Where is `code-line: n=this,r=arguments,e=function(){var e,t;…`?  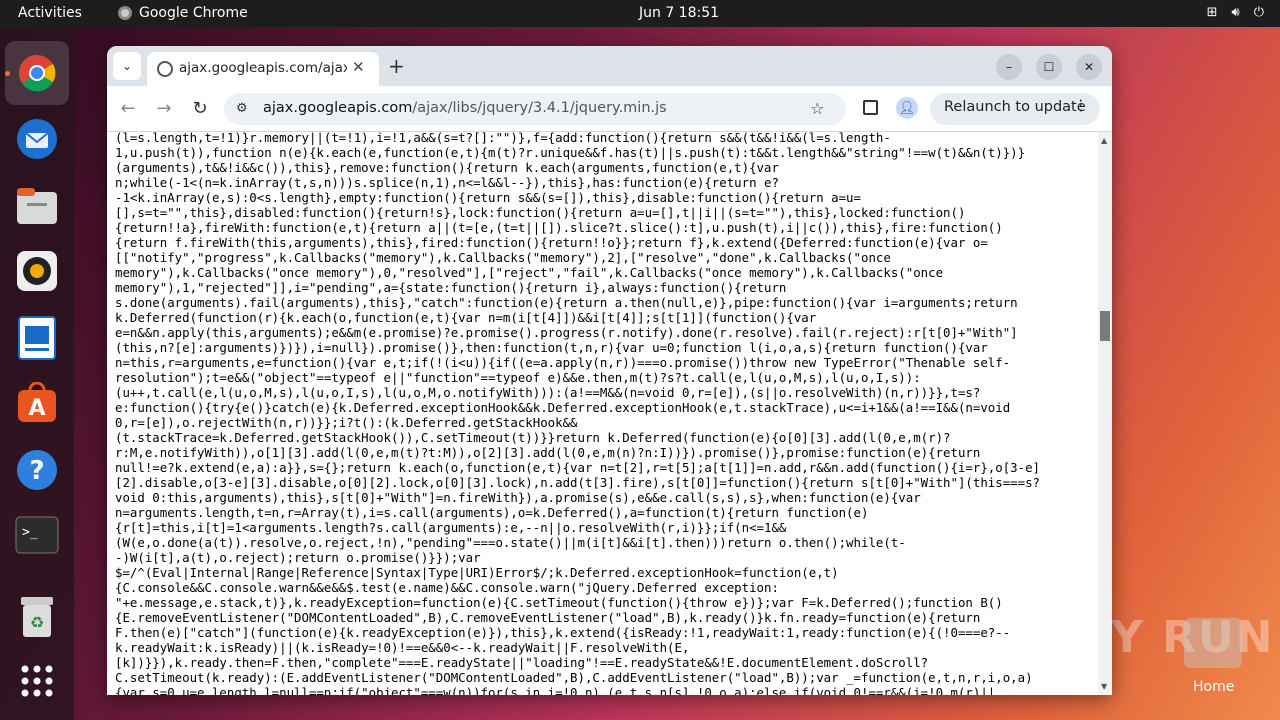
code-line: n=this,r=arguments,e=function(){var e,t;… is located at coordinates (563, 362).